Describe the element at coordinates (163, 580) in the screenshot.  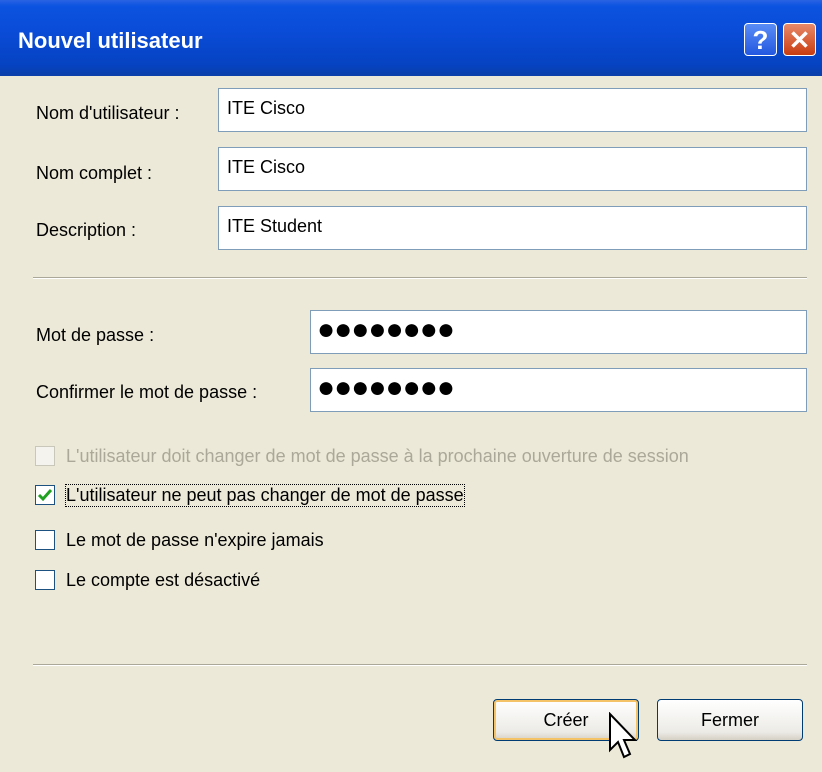
I see `account-disabled-label: Le compte est désactivé` at that location.